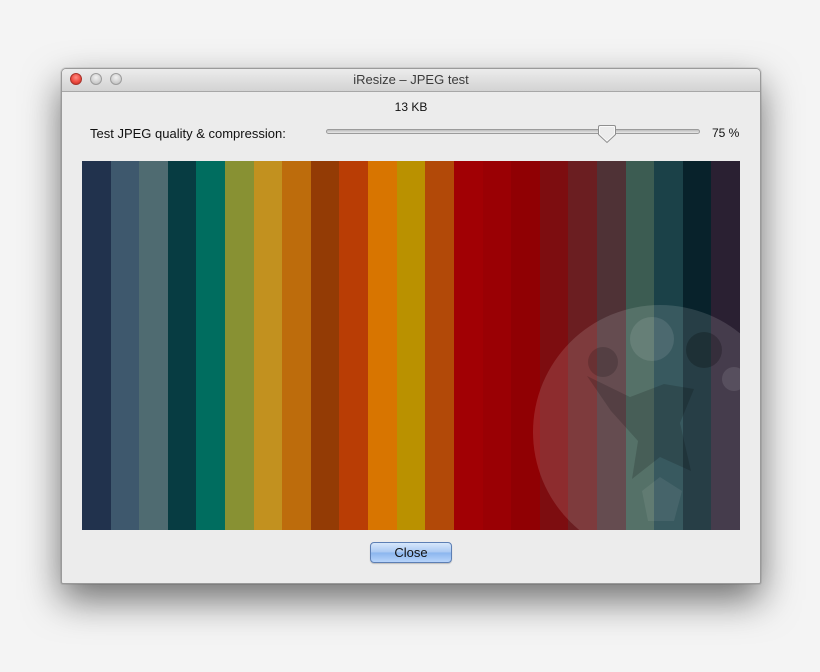 This screenshot has width=820, height=672. Describe the element at coordinates (607, 134) in the screenshot. I see `slider-thumb` at that location.